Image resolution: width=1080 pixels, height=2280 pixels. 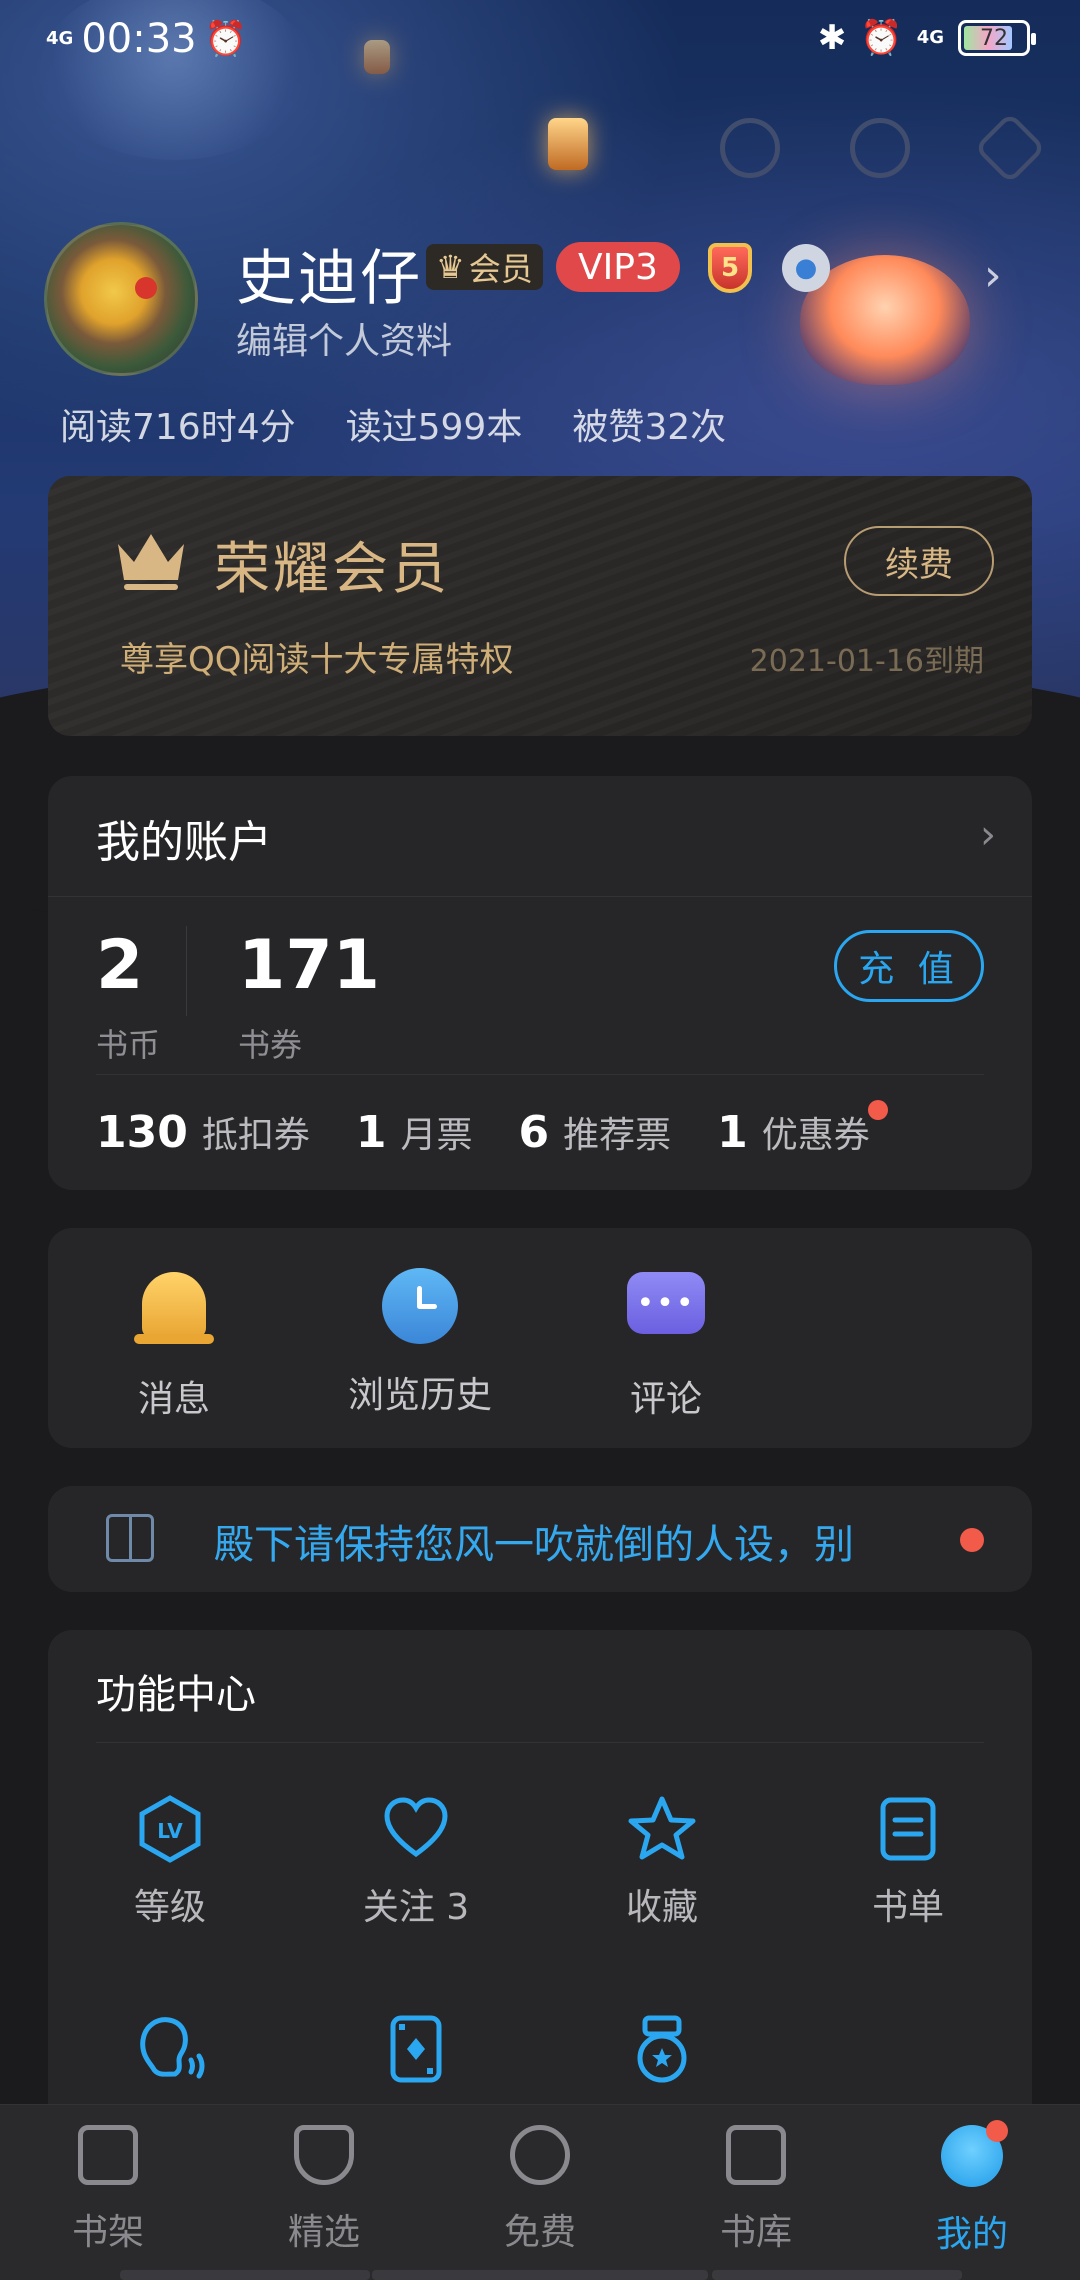 I want to click on network-icon: 4G, so click(x=930, y=37).